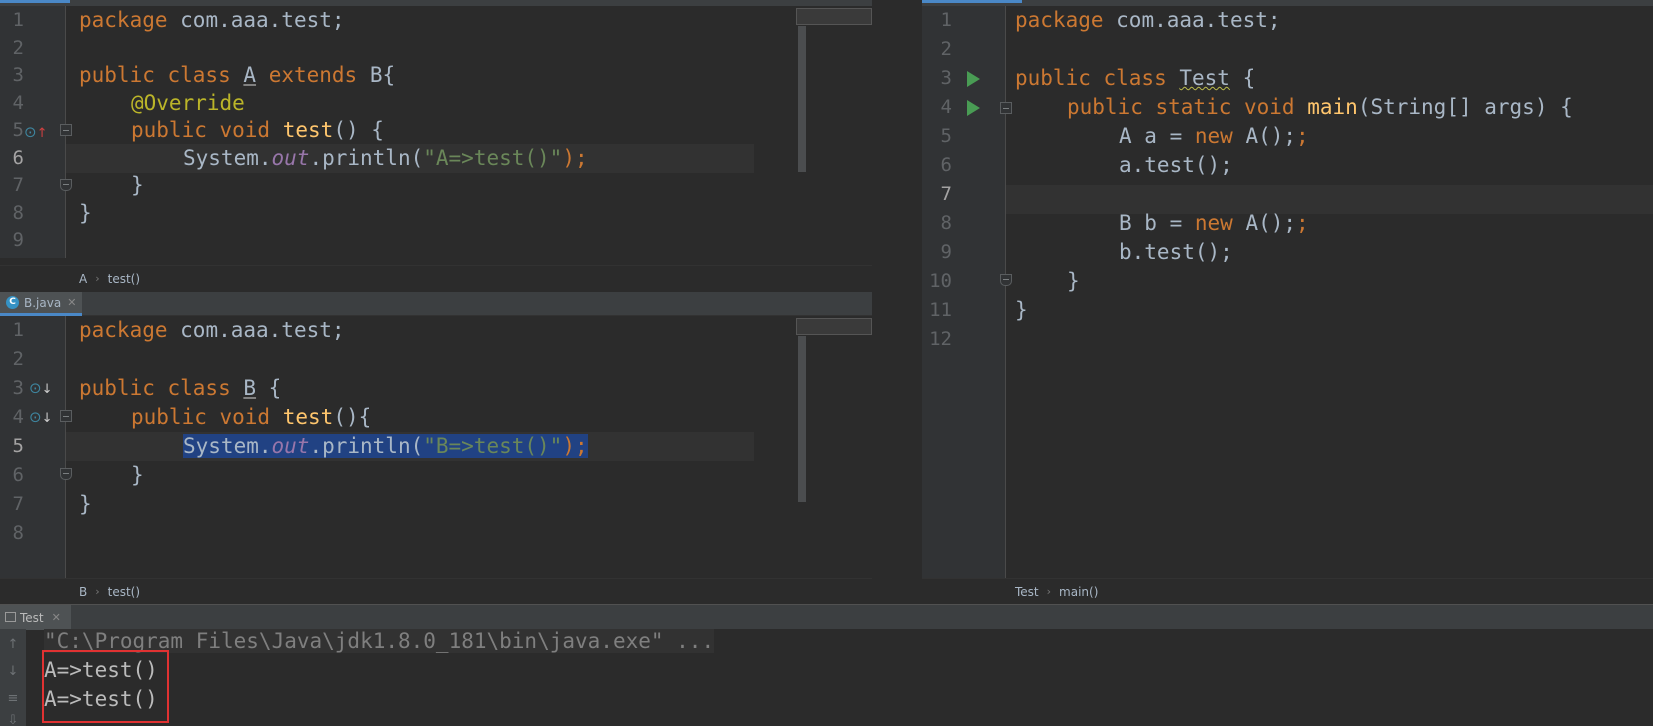 The width and height of the screenshot is (1653, 726). What do you see at coordinates (35, 133) in the screenshot?
I see `overrides-method-icon: ⊙↑` at bounding box center [35, 133].